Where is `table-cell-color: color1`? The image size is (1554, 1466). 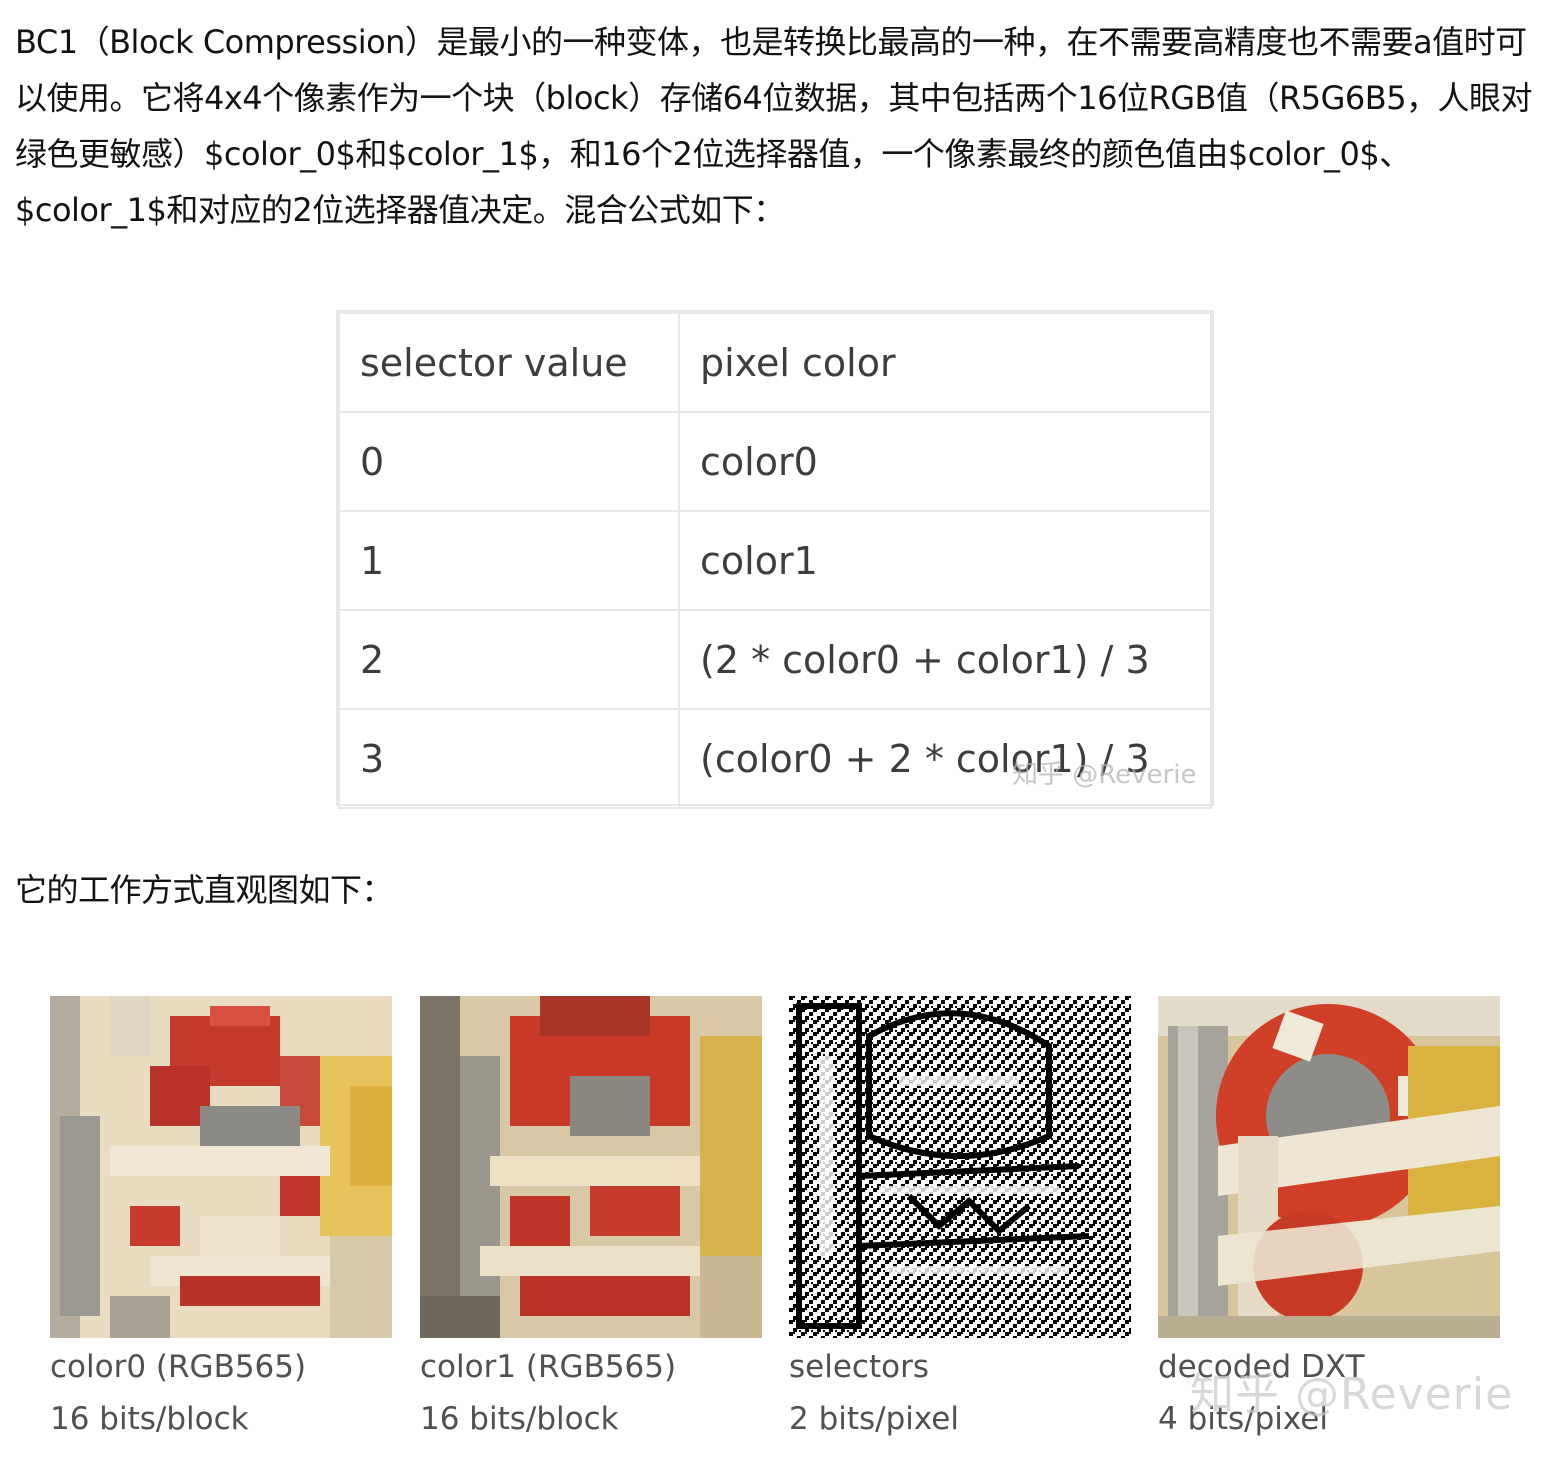
table-cell-color: color1 is located at coordinates (945, 560).